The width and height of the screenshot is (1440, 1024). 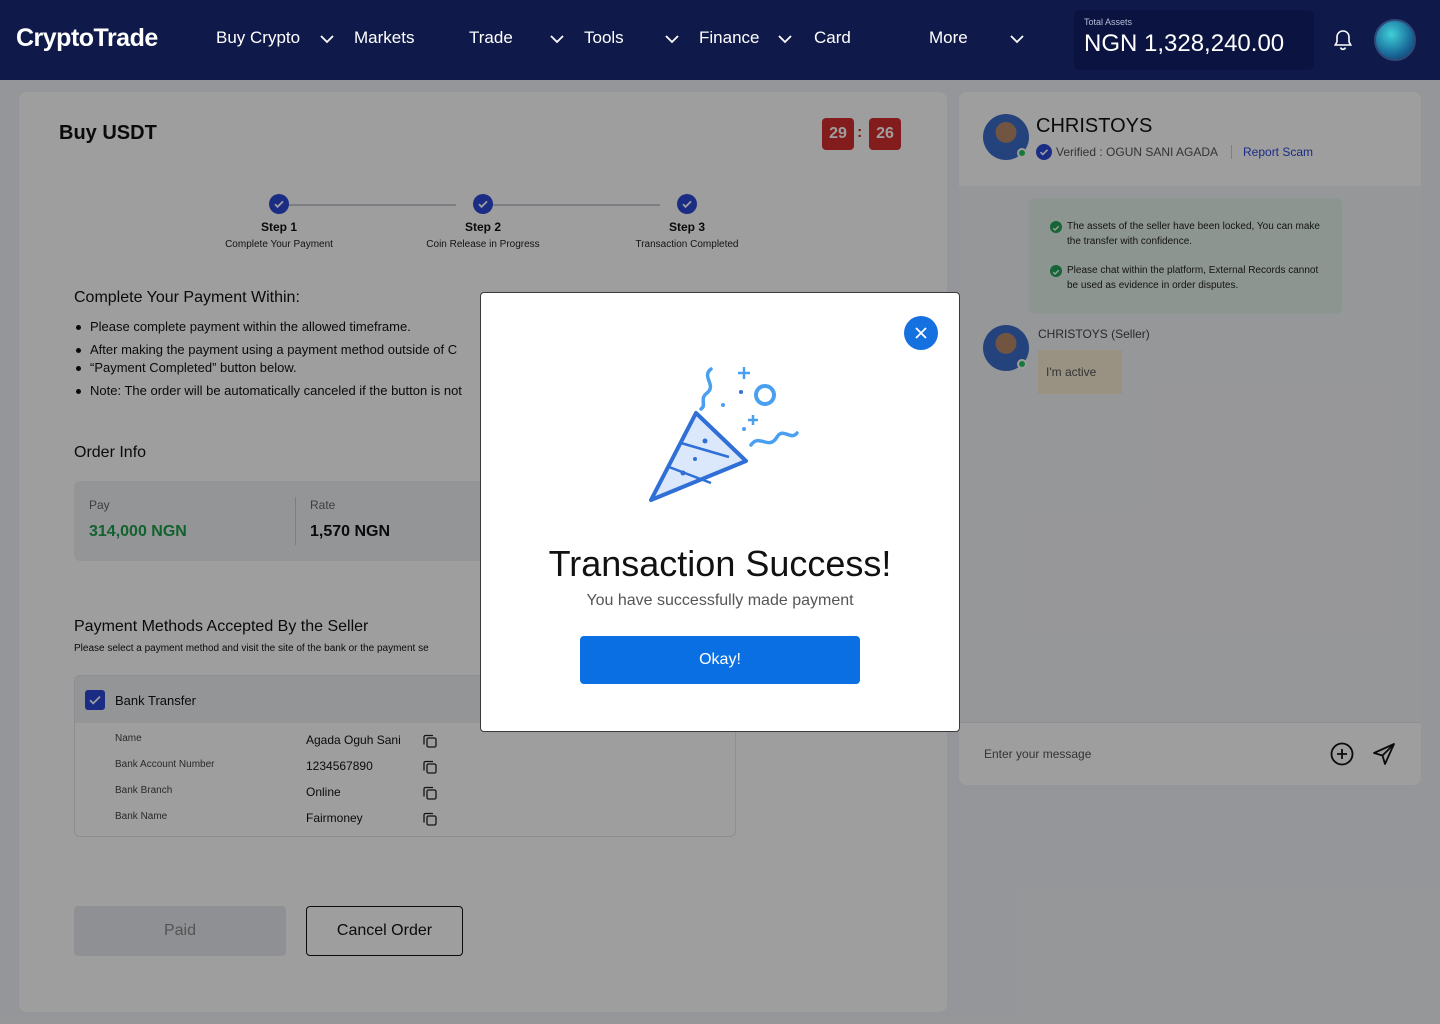 I want to click on bell-icon, so click(x=1343, y=40).